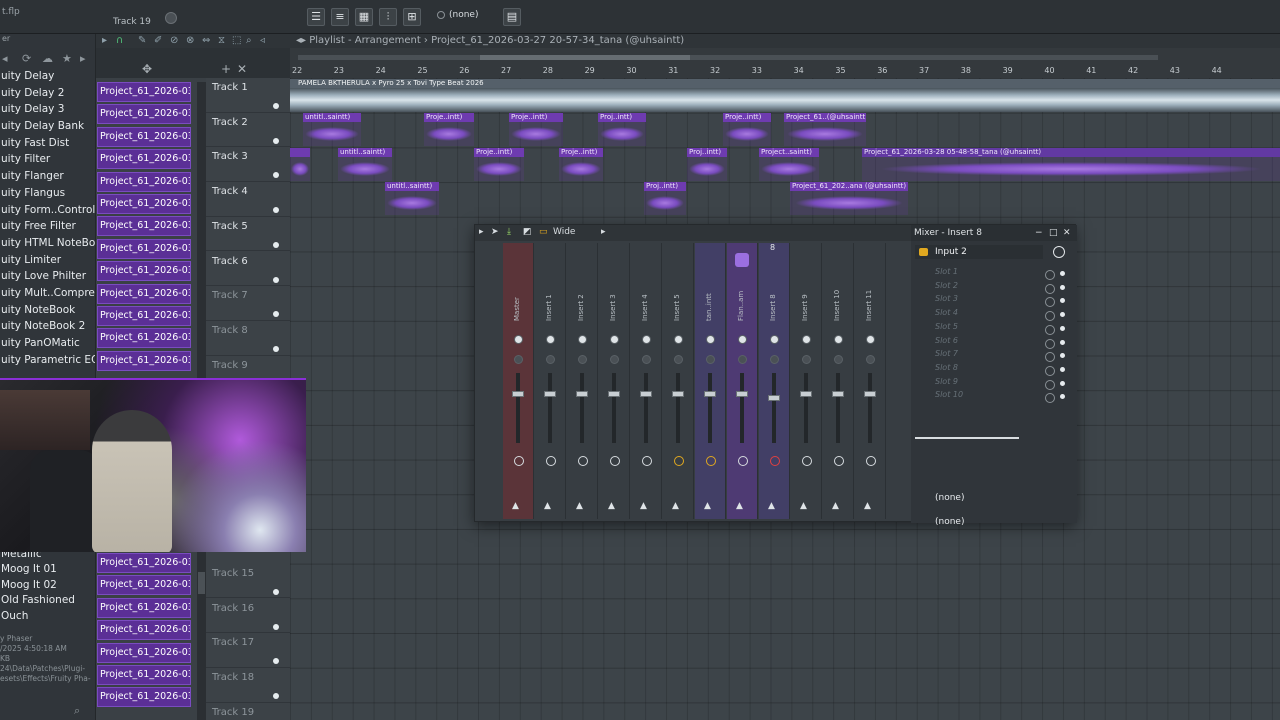 Image resolution: width=1280 pixels, height=720 pixels. I want to click on pattern-clip: Proj..intt), so click(665, 199).